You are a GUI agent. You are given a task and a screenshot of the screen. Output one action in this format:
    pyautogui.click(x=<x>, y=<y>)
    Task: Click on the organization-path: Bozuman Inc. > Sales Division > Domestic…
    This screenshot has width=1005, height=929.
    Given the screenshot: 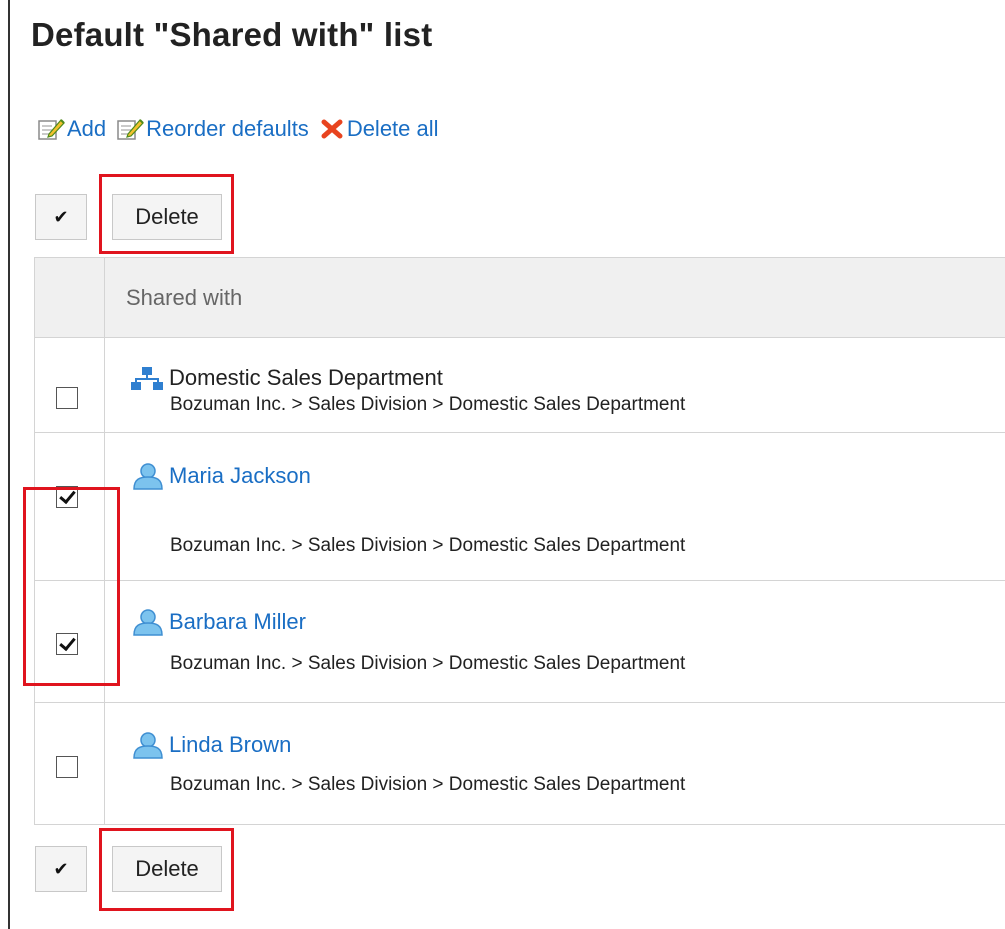 What is the action you would take?
    pyautogui.click(x=428, y=404)
    